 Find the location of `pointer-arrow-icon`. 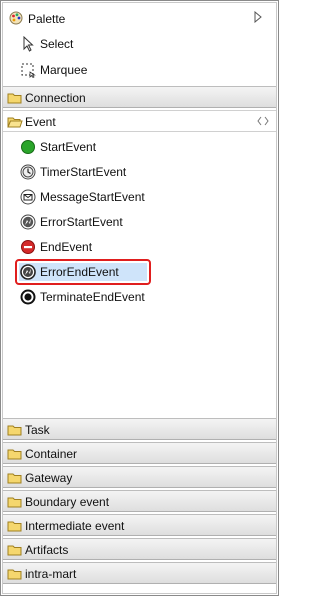

pointer-arrow-icon is located at coordinates (28, 44).